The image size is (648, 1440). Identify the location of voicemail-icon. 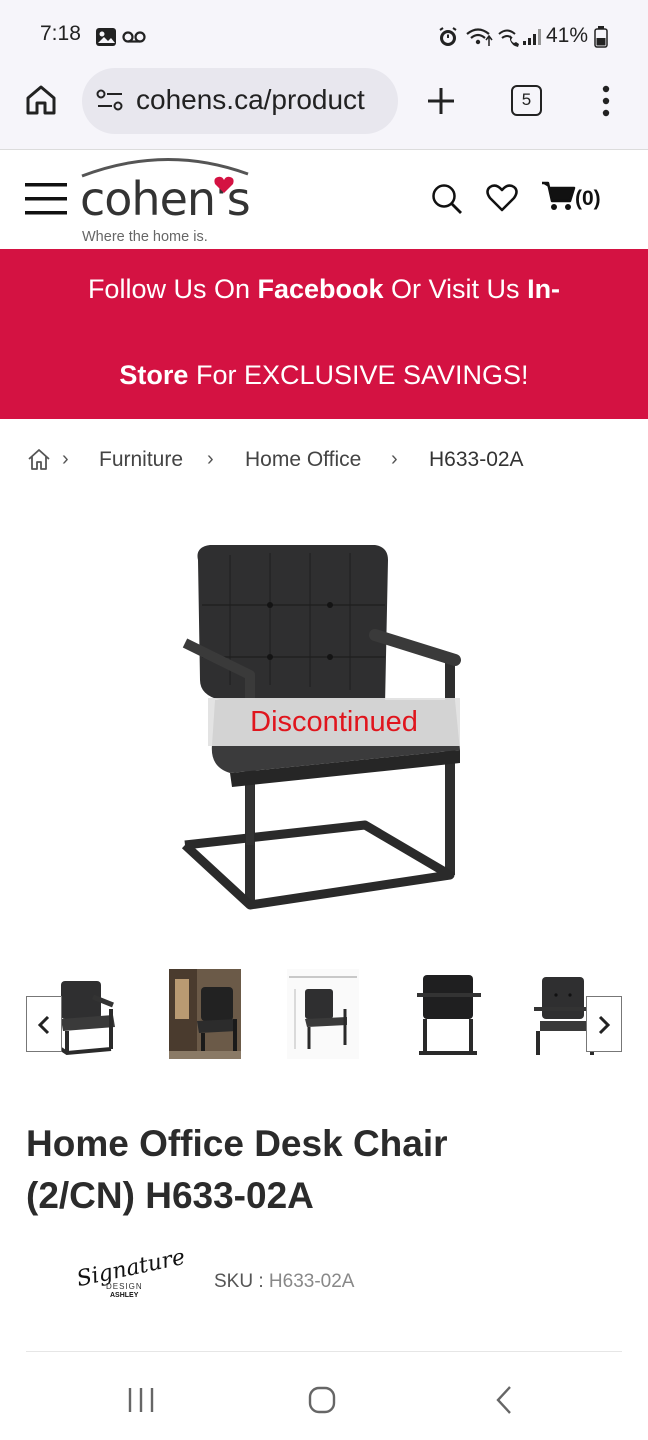
(134, 37).